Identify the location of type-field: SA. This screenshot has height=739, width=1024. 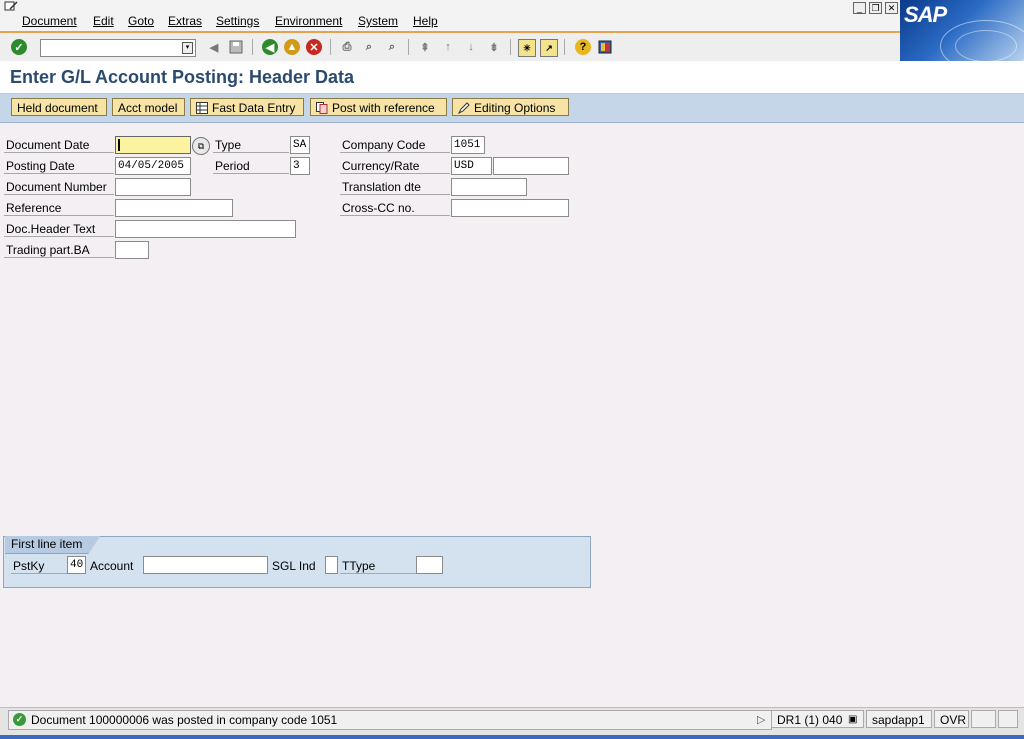
(300, 145).